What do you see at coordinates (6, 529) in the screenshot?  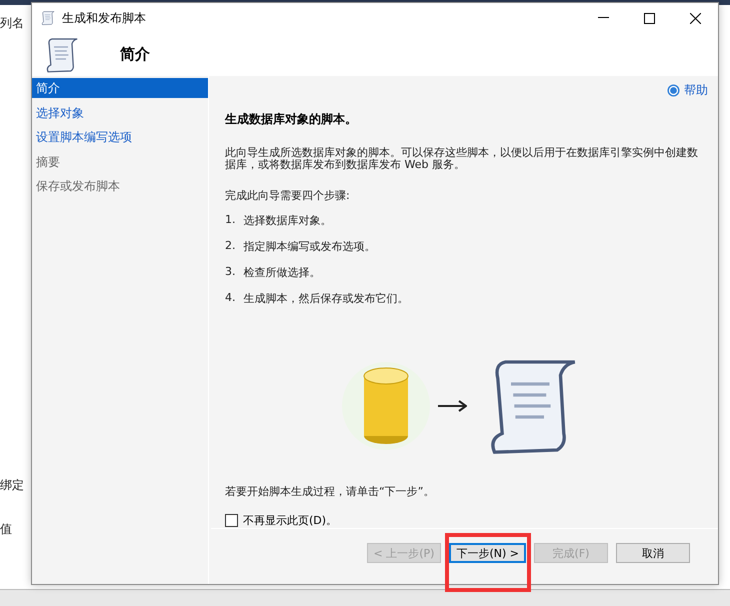 I see `background-label: 值` at bounding box center [6, 529].